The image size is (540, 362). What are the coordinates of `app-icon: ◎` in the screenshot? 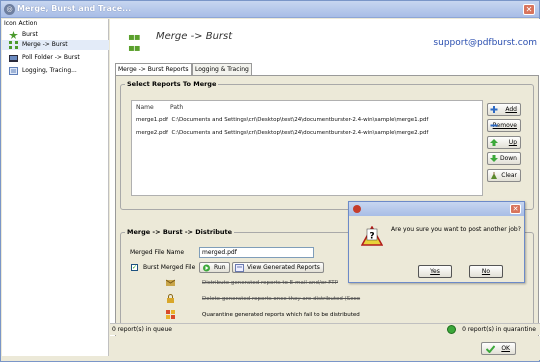 It's located at (9, 9).